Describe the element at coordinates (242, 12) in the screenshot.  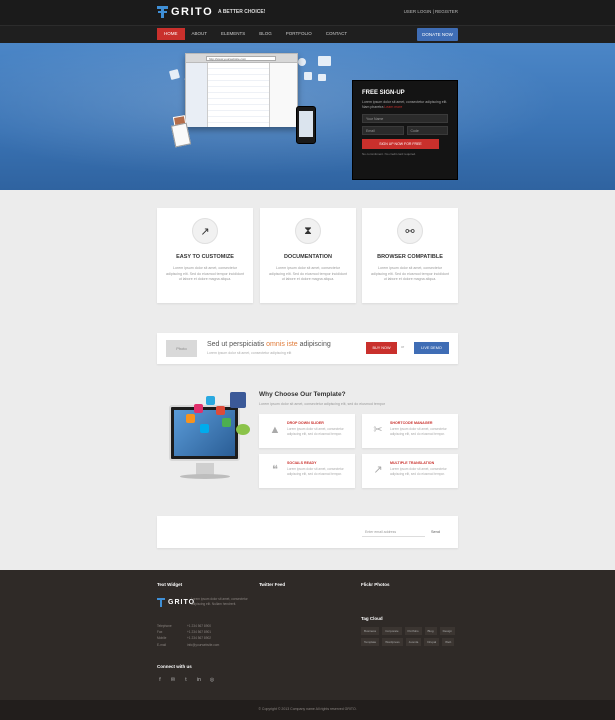
I see `tagline: A BETTER CHOICE!` at that location.